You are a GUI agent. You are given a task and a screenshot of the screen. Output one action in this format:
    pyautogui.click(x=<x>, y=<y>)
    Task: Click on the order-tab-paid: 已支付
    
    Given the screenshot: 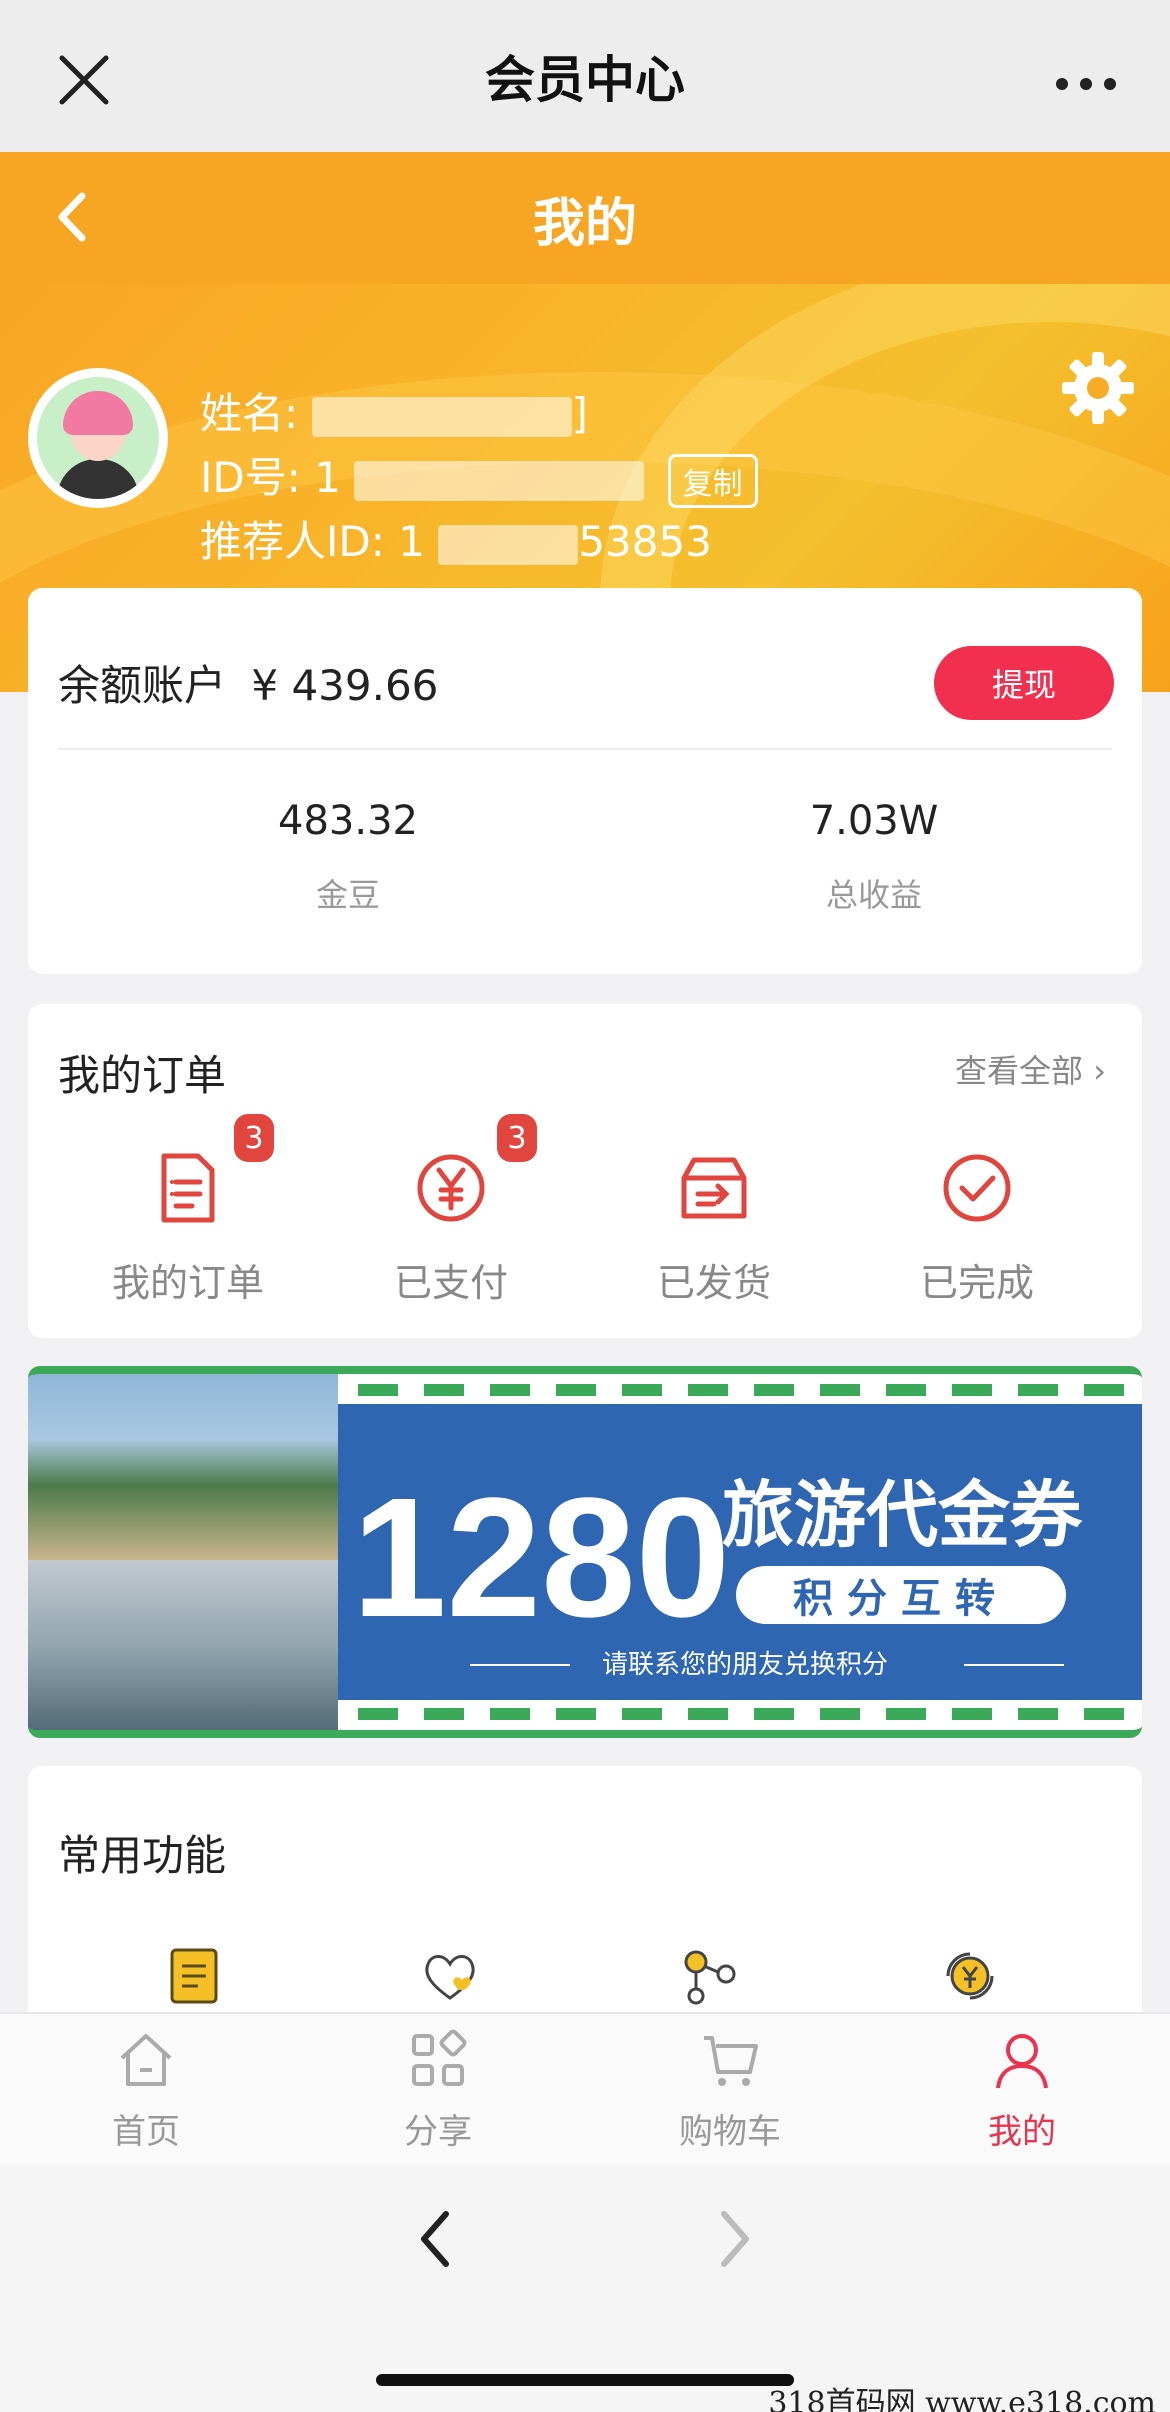 What is the action you would take?
    pyautogui.click(x=451, y=1210)
    